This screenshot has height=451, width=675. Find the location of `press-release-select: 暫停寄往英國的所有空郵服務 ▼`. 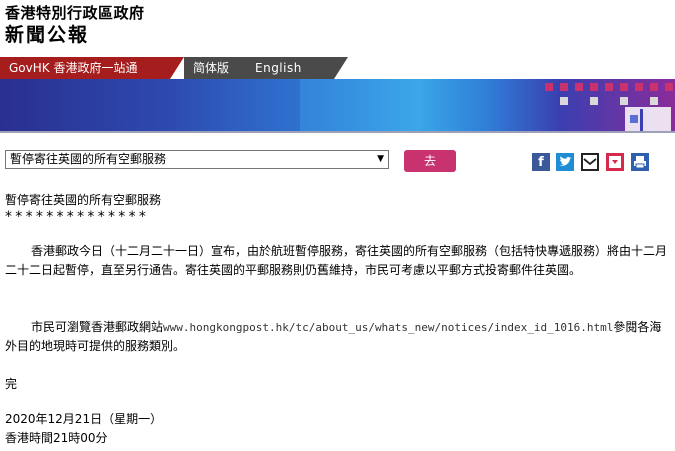

press-release-select: 暫停寄往英國的所有空郵服務 ▼ is located at coordinates (197, 159).